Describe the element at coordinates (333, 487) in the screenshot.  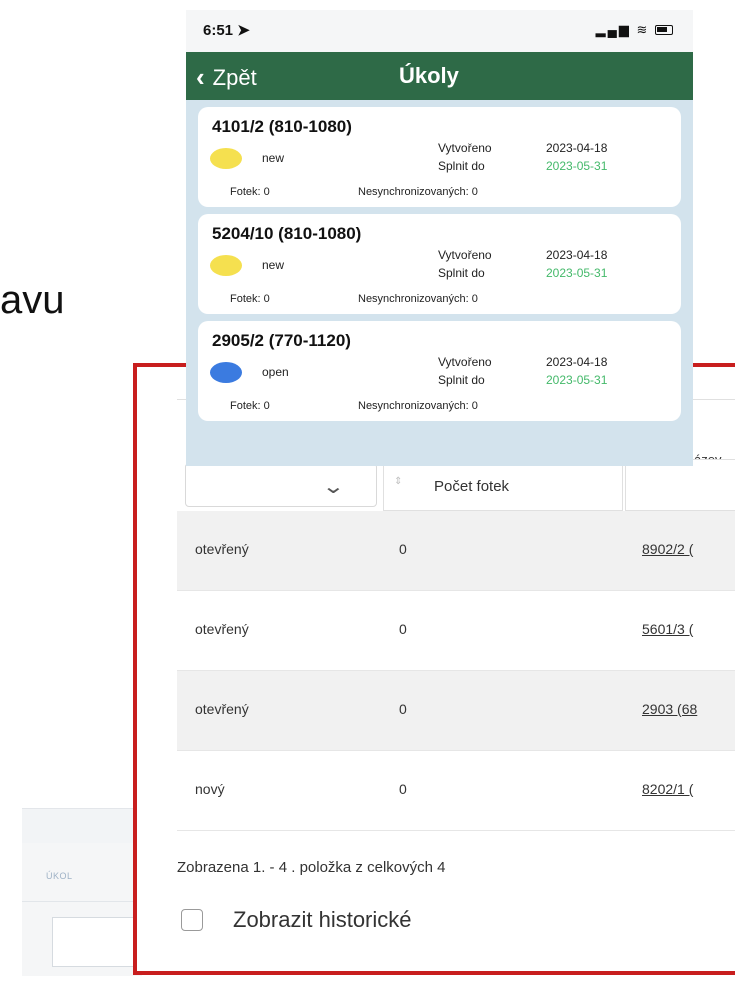
I see `chevron-down-icon: ⌄` at that location.